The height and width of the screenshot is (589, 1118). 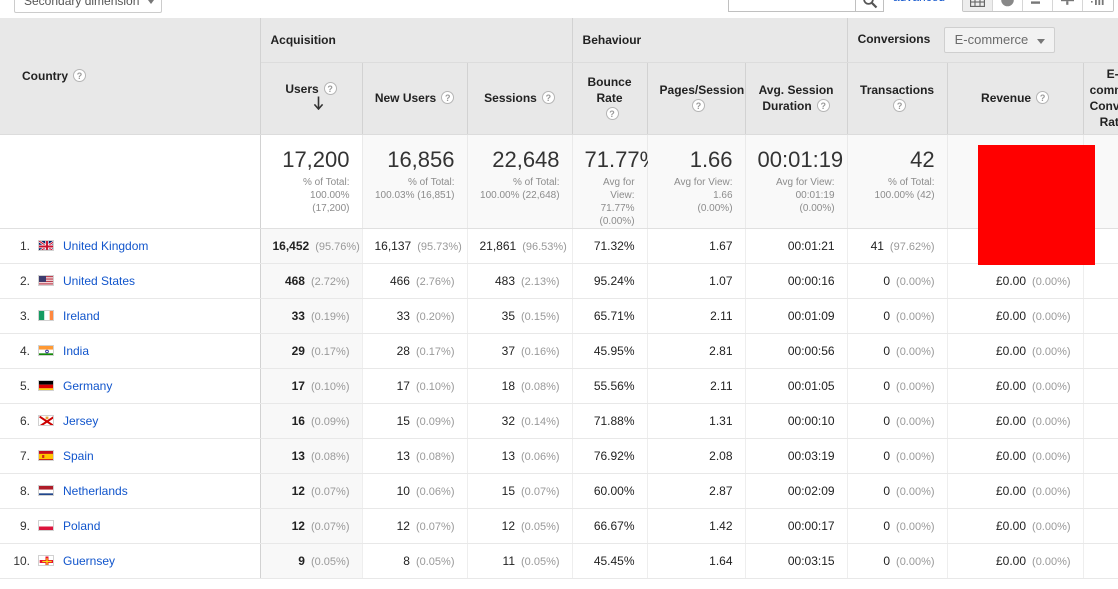 What do you see at coordinates (721, 490) in the screenshot?
I see `cell-pages-session-value: 2.87` at bounding box center [721, 490].